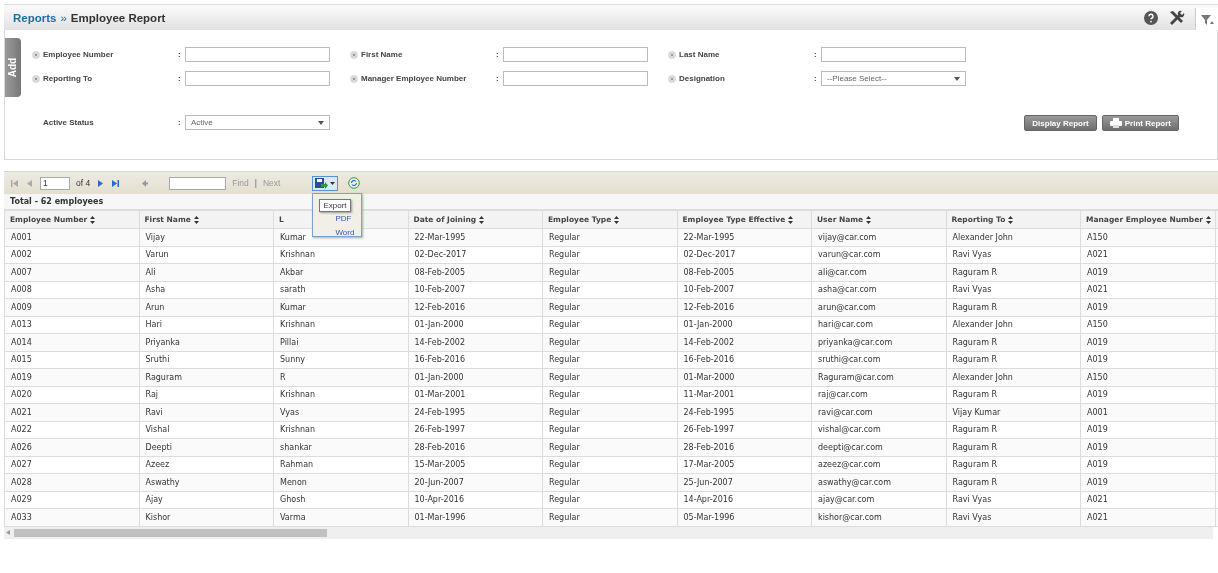 The height and width of the screenshot is (573, 1218). I want to click on table-cell: Sunny, so click(340, 360).